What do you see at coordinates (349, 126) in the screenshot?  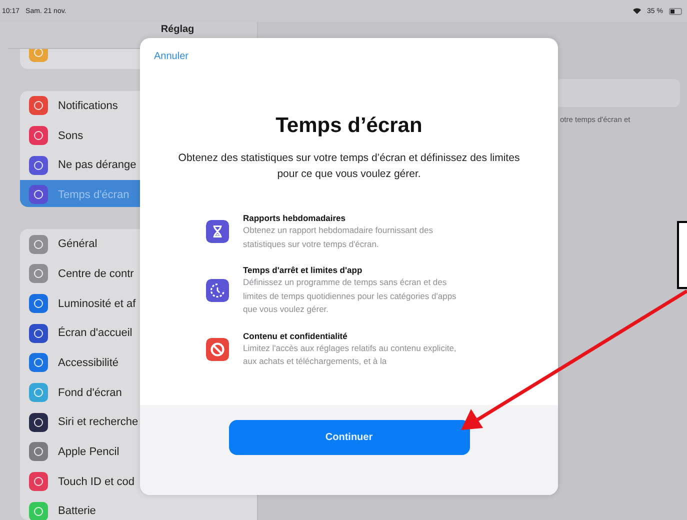 I see `modal-title: Temps d’écran` at bounding box center [349, 126].